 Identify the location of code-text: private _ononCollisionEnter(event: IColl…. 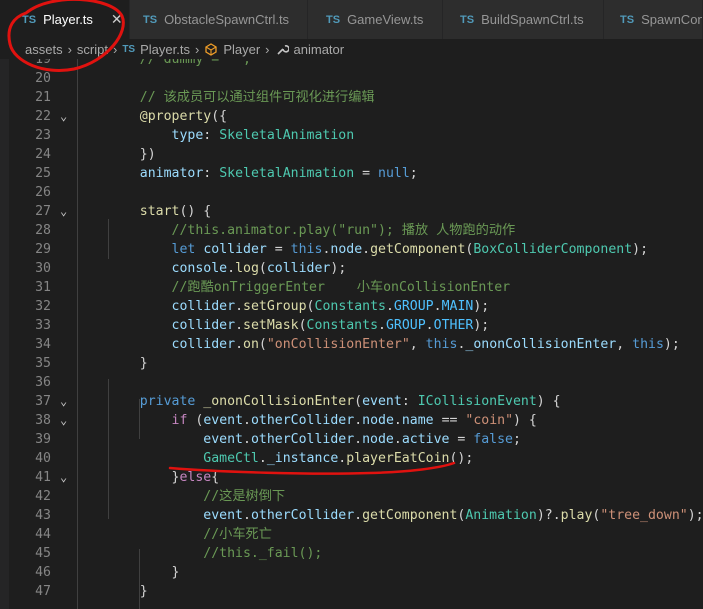
(350, 401).